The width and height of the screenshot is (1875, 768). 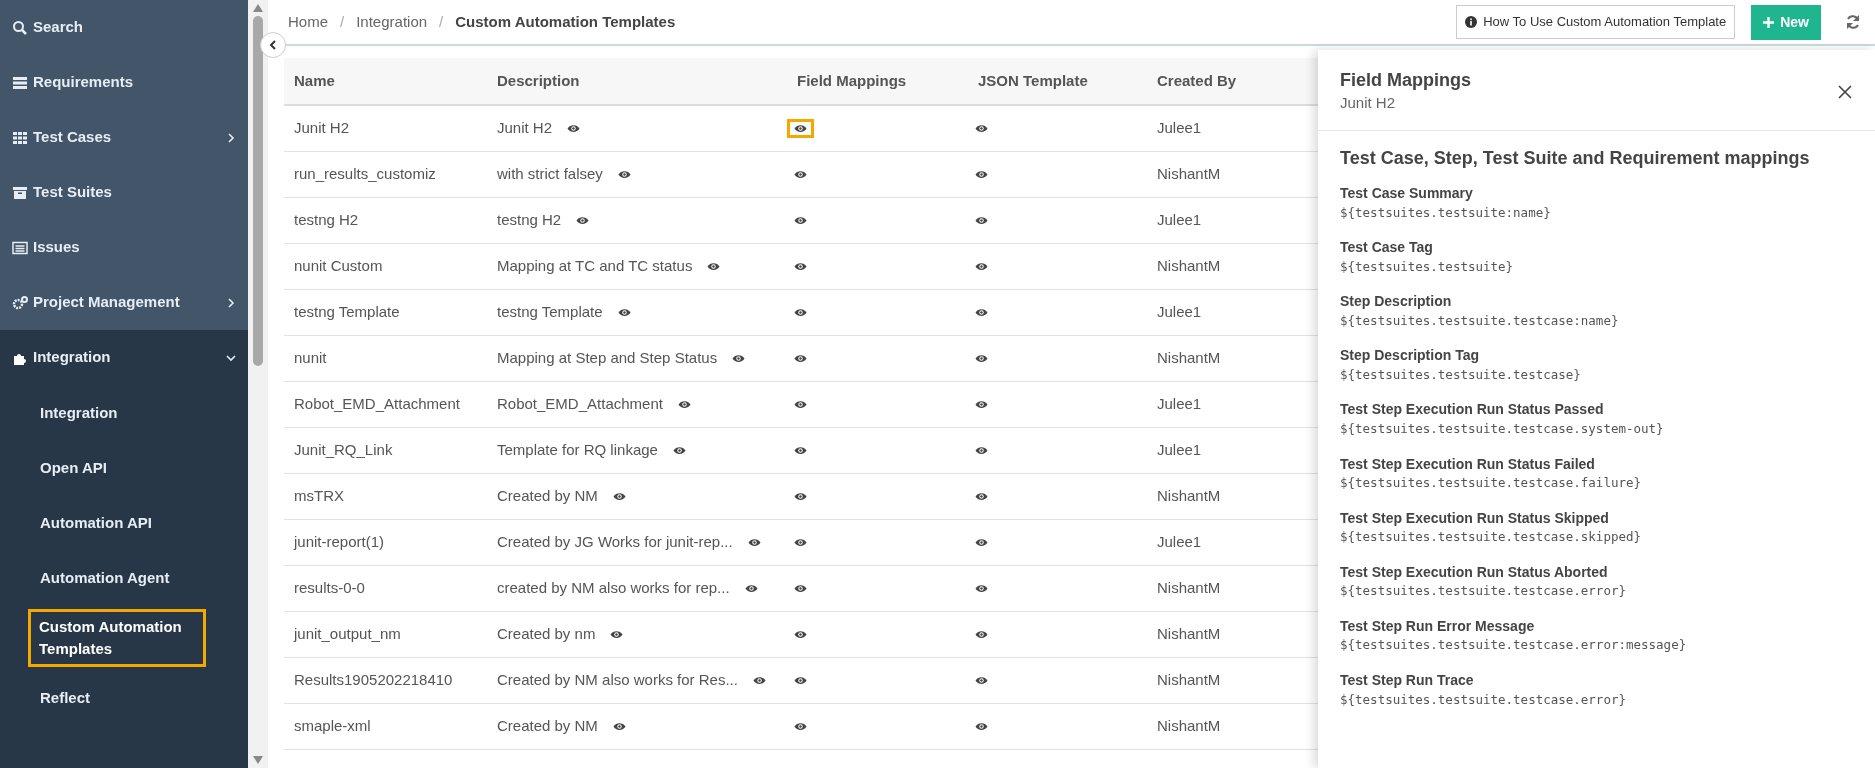 What do you see at coordinates (373, 679) in the screenshot?
I see `table-cell: Results1905202218410` at bounding box center [373, 679].